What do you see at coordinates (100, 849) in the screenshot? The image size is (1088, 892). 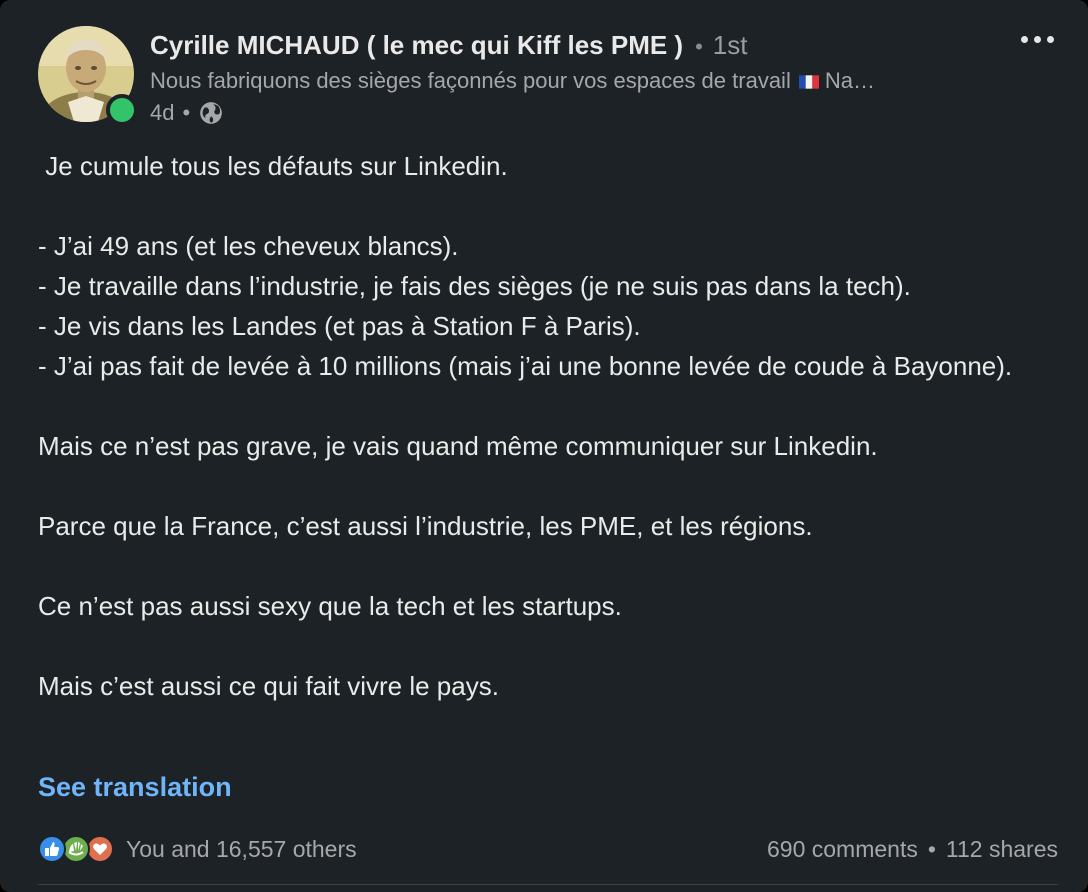 I see `love-reaction-icon` at bounding box center [100, 849].